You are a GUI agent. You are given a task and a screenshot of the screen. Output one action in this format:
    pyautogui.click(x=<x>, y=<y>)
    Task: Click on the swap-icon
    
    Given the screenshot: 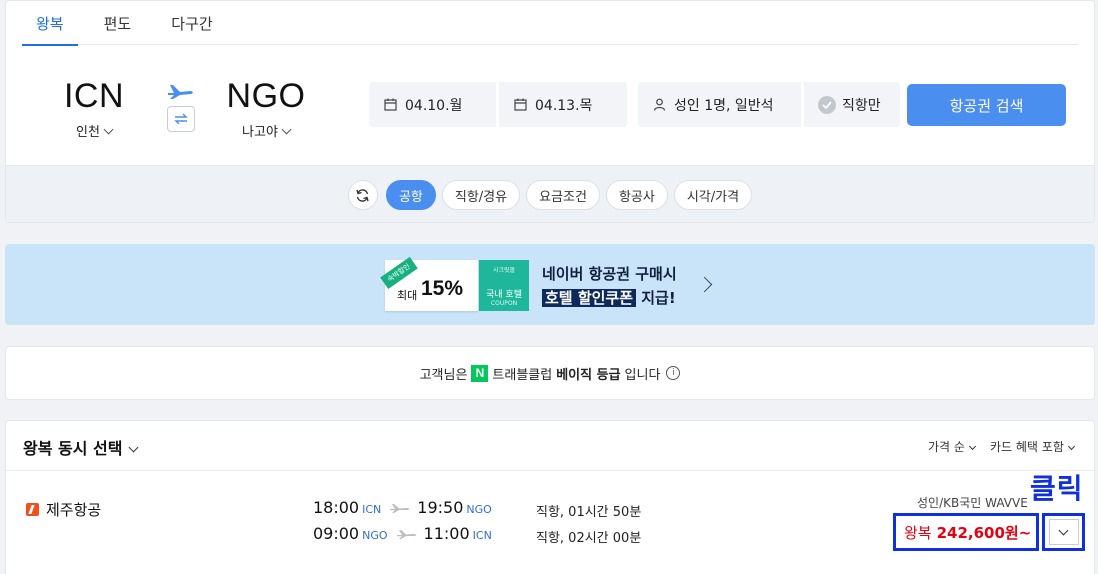 What is the action you would take?
    pyautogui.click(x=181, y=119)
    